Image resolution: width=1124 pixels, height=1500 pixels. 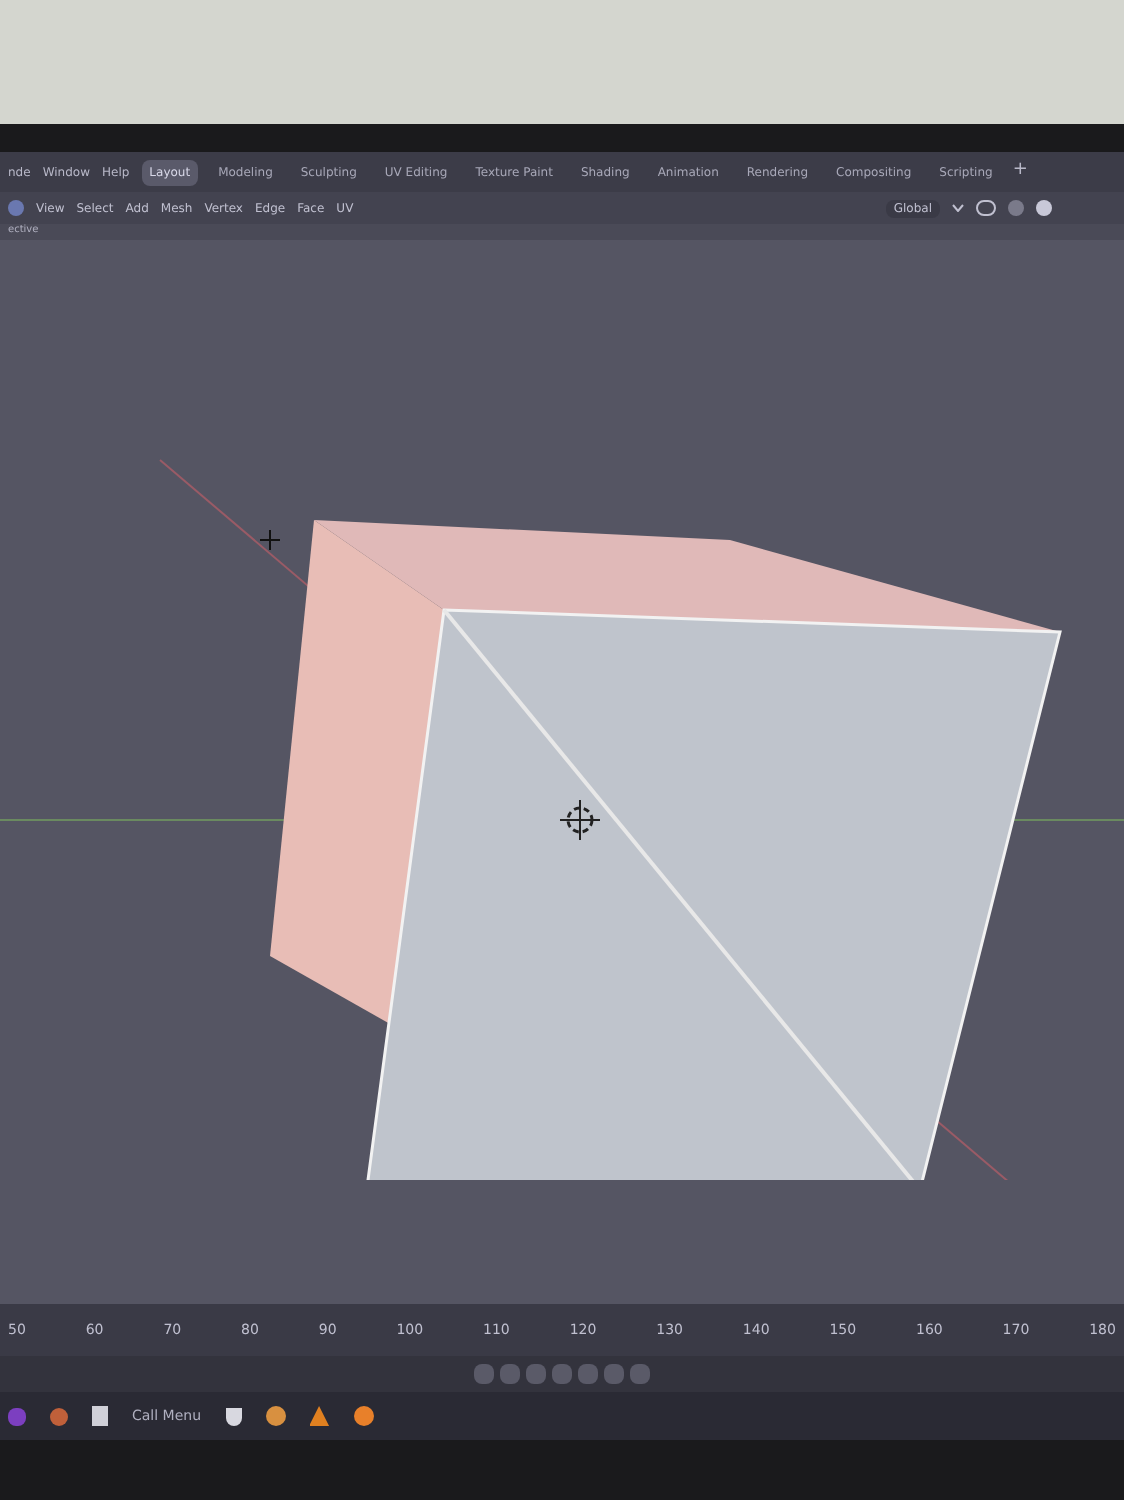 I want to click on 3d-cursor-icon, so click(x=580, y=819).